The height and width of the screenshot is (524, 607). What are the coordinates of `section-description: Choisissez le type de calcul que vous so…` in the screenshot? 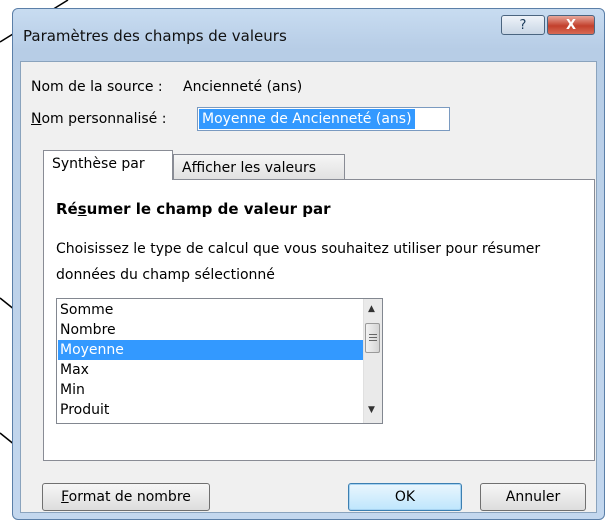 It's located at (298, 262).